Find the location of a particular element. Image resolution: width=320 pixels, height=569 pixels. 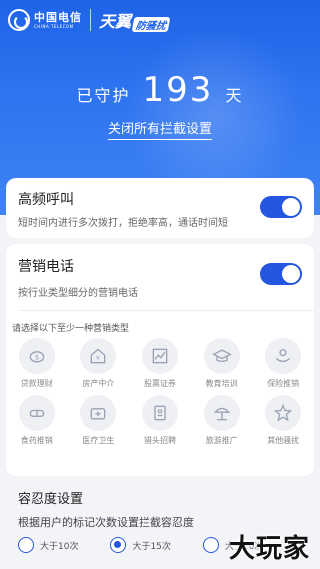

piggy-bank-icon: $ is located at coordinates (36, 356).